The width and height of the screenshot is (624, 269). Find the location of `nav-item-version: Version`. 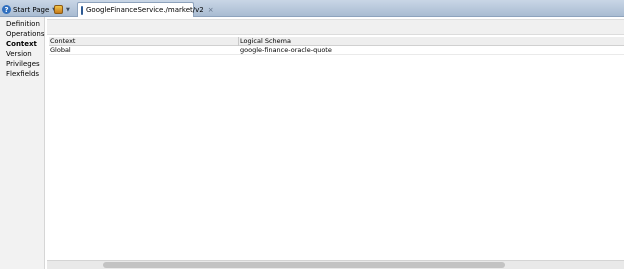

nav-item-version: Version is located at coordinates (19, 54).